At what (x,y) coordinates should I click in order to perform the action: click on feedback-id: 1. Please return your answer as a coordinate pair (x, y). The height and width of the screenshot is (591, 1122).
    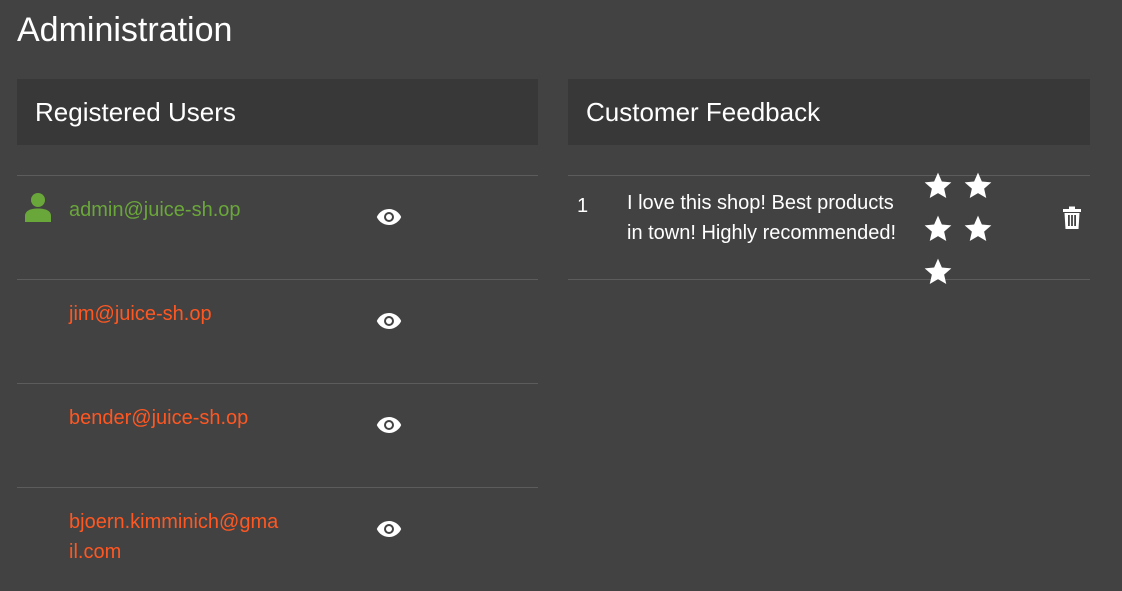
    Looking at the image, I should click on (583, 206).